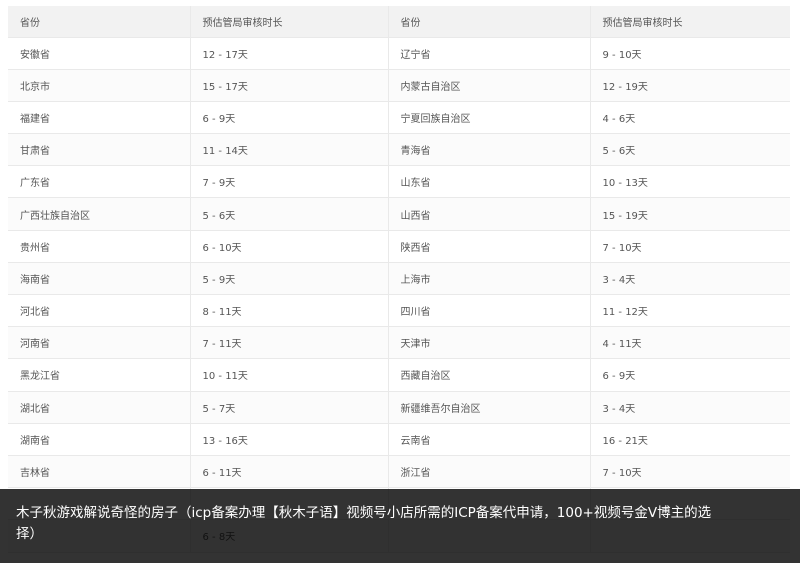 Image resolution: width=800 pixels, height=563 pixels. What do you see at coordinates (289, 279) in the screenshot?
I see `review-time-cell: 5 - 9天` at bounding box center [289, 279].